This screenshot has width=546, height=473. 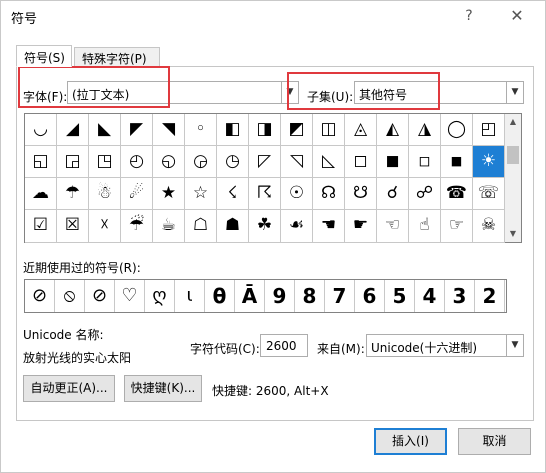 I want to click on symbol-cell: ◾, so click(x=457, y=162).